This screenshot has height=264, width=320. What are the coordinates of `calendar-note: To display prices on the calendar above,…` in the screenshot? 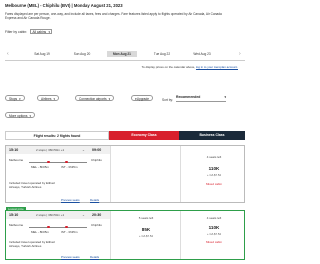 It's located at (179, 67).